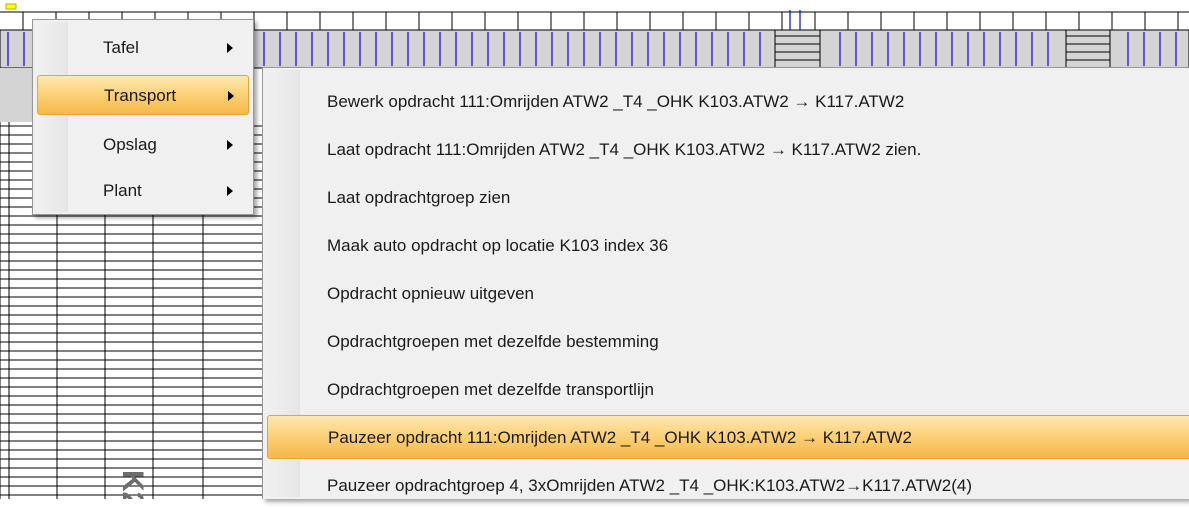 The height and width of the screenshot is (508, 1189). I want to click on menu-item-groups-same-destination: Opdrachtgroepen met dezelfde bestemming, so click(728, 342).